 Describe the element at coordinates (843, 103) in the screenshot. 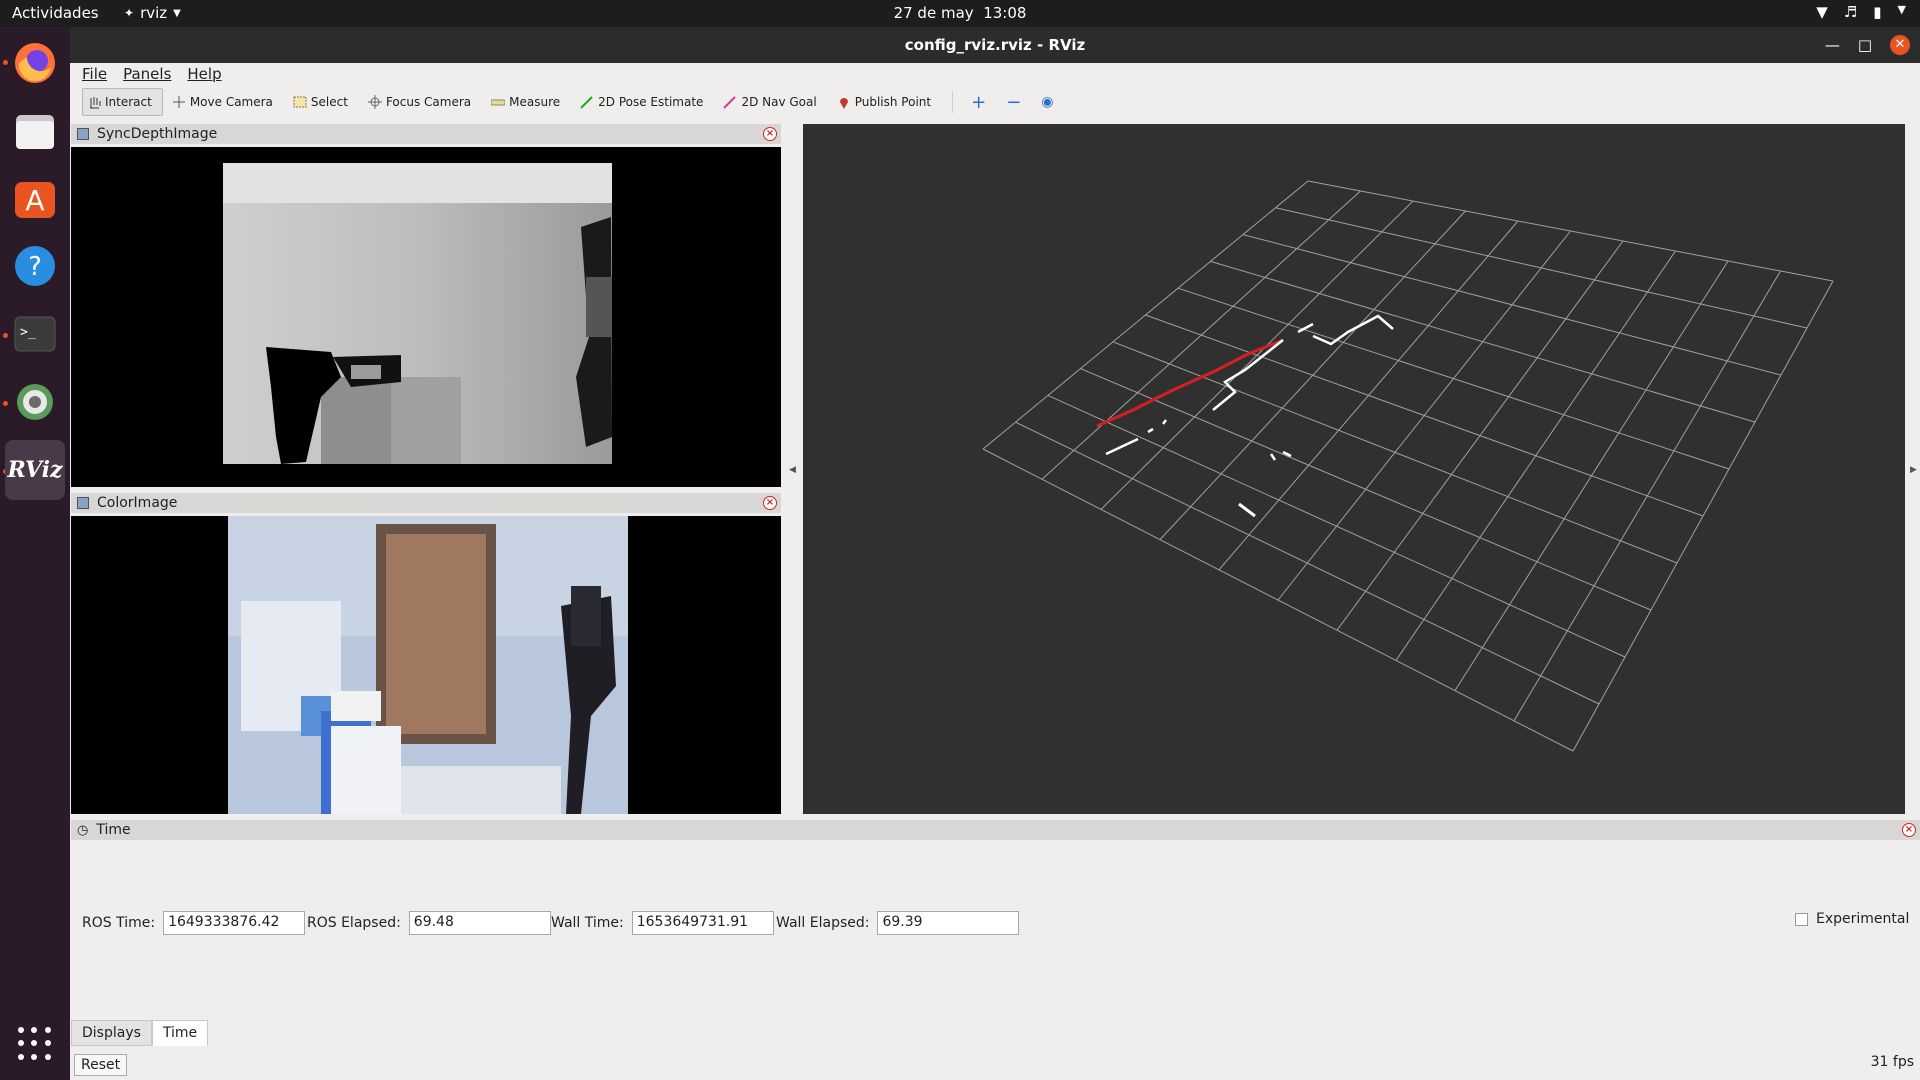

I see `map-pin-icon` at that location.